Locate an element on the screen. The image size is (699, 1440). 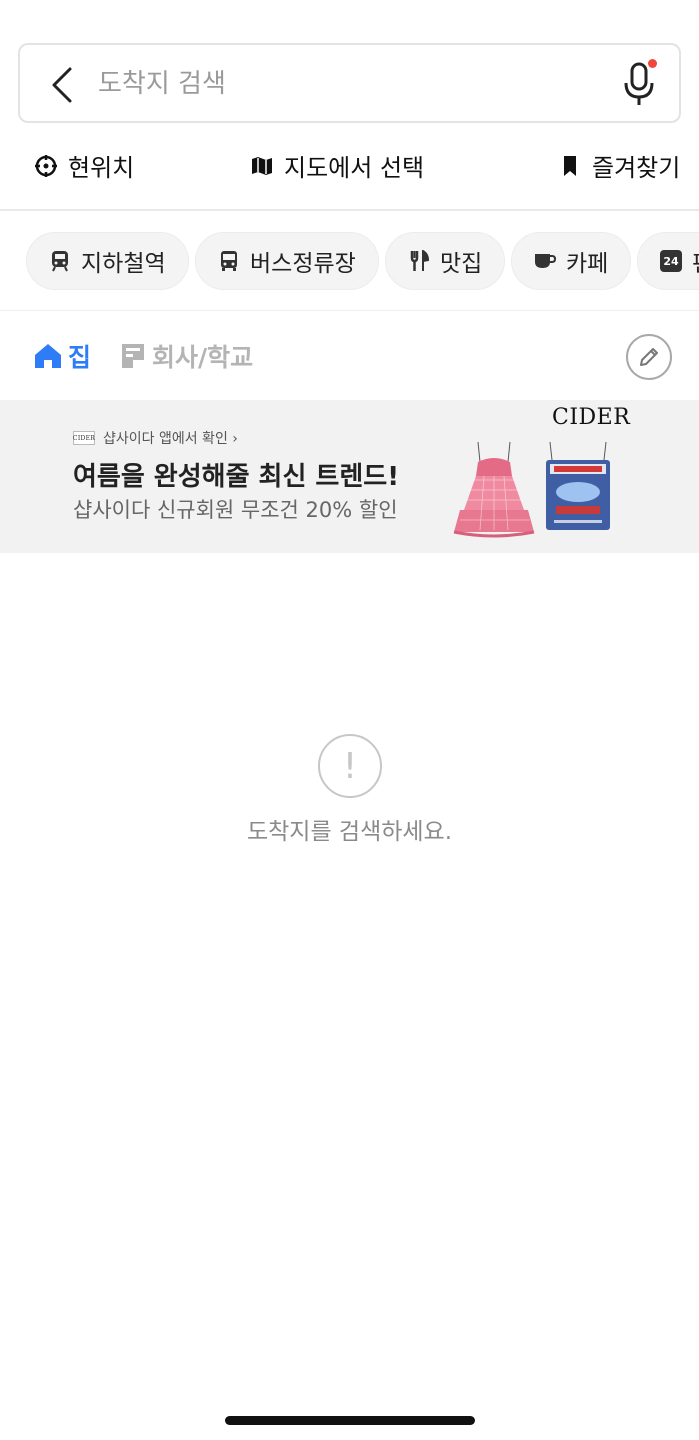
chip-subway: 지하철역 is located at coordinates (107, 261).